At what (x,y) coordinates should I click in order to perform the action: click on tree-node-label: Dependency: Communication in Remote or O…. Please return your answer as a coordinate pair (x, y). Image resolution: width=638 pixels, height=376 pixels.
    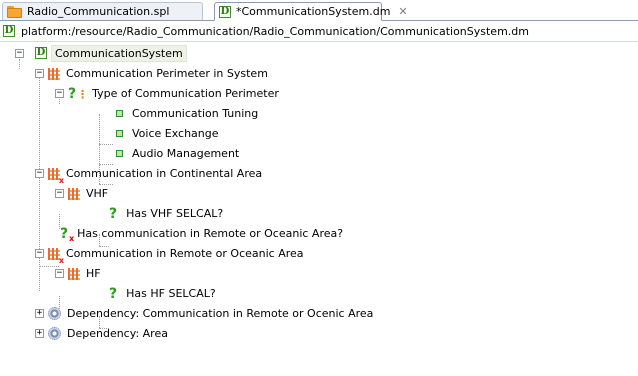
    Looking at the image, I should click on (220, 313).